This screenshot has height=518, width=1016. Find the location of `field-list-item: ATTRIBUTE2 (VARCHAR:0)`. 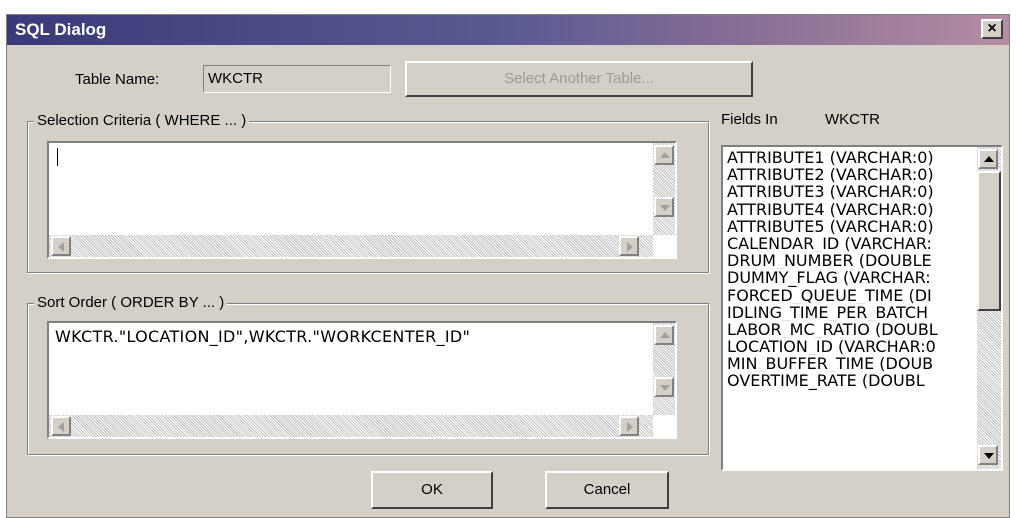

field-list-item: ATTRIBUTE2 (VARCHAR:0) is located at coordinates (851, 174).